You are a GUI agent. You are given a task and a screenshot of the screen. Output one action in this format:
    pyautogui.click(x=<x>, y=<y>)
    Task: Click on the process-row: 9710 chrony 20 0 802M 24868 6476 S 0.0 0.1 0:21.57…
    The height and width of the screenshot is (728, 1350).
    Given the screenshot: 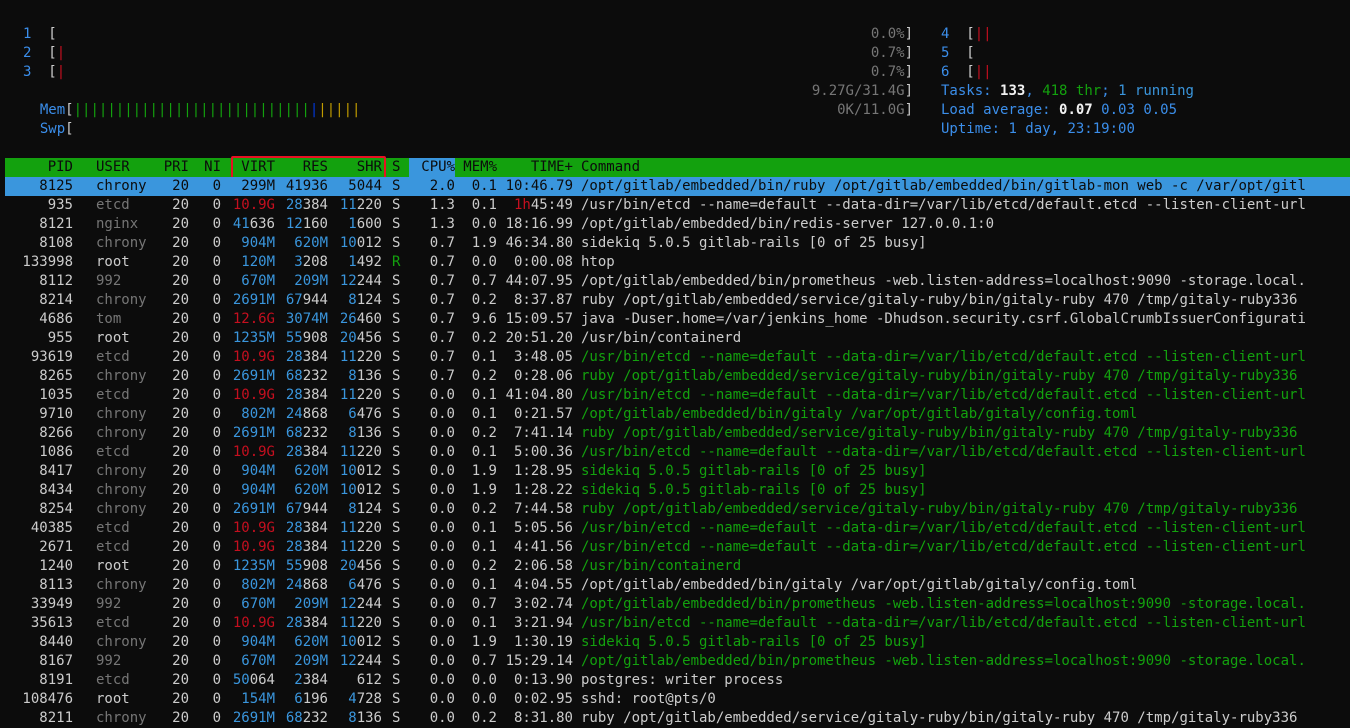 What is the action you would take?
    pyautogui.click(x=677, y=414)
    